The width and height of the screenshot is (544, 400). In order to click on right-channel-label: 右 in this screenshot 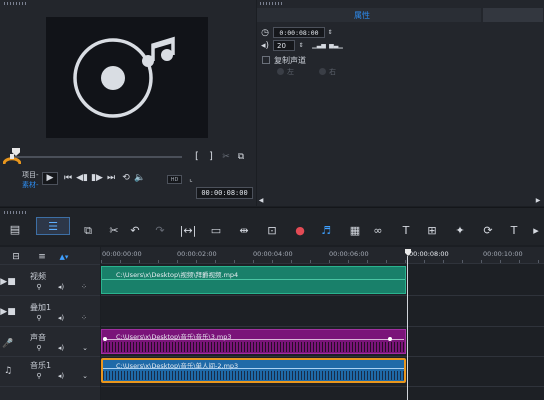, I will do `click(332, 72)`.